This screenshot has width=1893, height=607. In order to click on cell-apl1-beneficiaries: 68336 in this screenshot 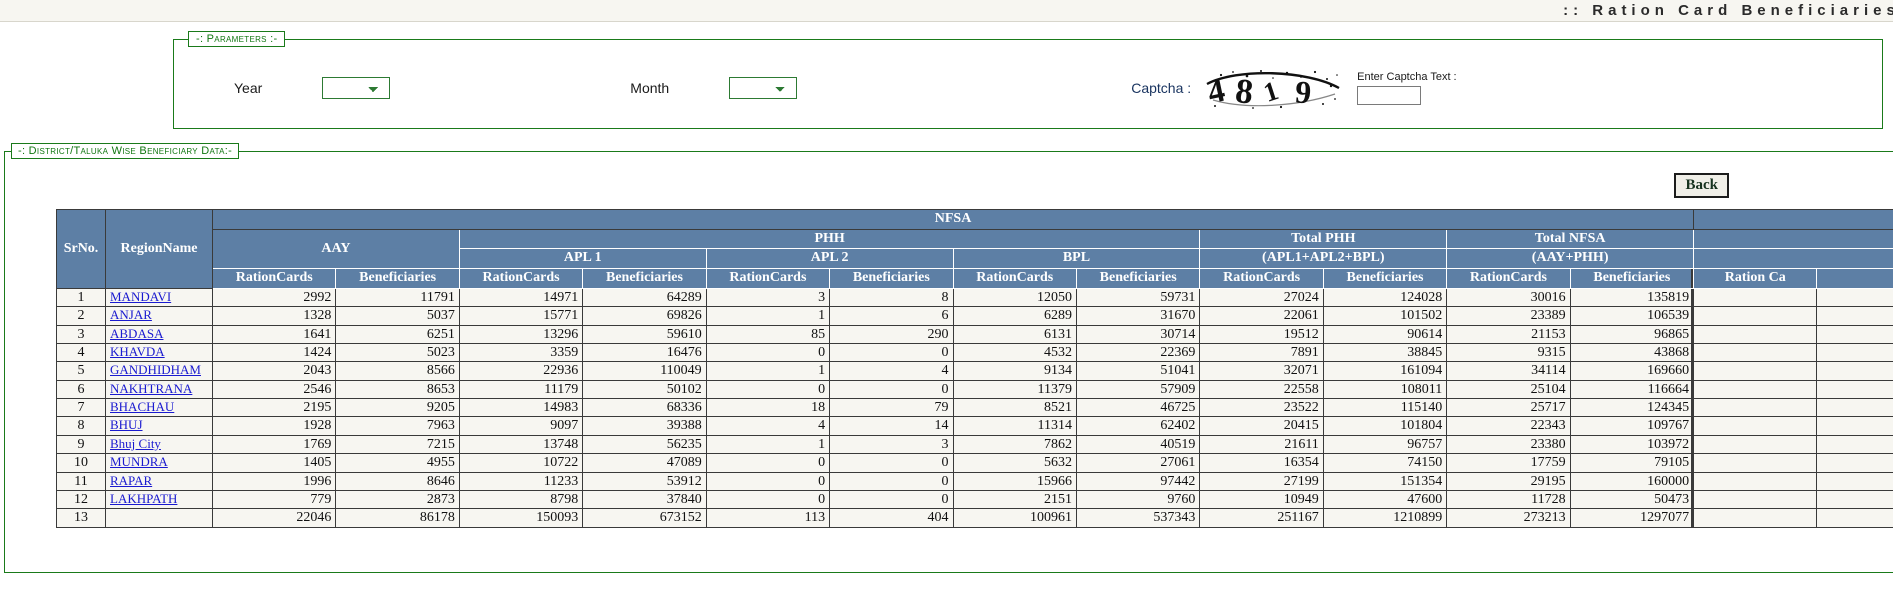, I will do `click(644, 408)`.